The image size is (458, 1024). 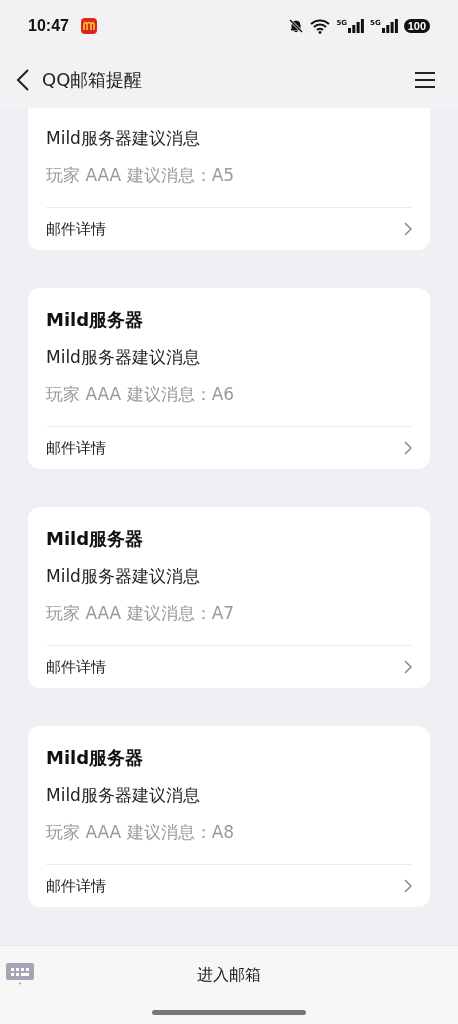 I want to click on menu-icon, so click(x=425, y=80).